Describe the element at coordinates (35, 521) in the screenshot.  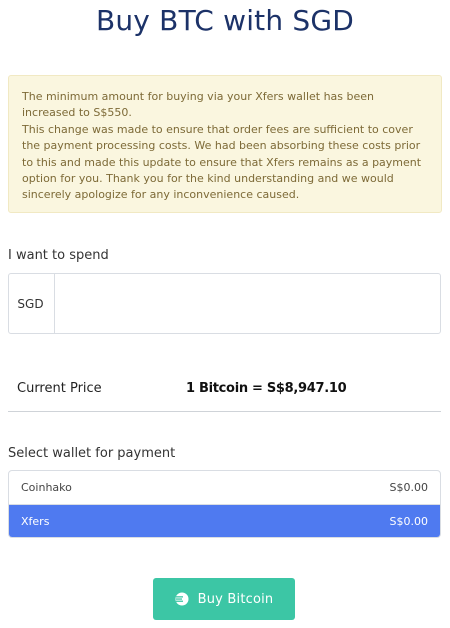
I see `wallet-name: Xfers` at that location.